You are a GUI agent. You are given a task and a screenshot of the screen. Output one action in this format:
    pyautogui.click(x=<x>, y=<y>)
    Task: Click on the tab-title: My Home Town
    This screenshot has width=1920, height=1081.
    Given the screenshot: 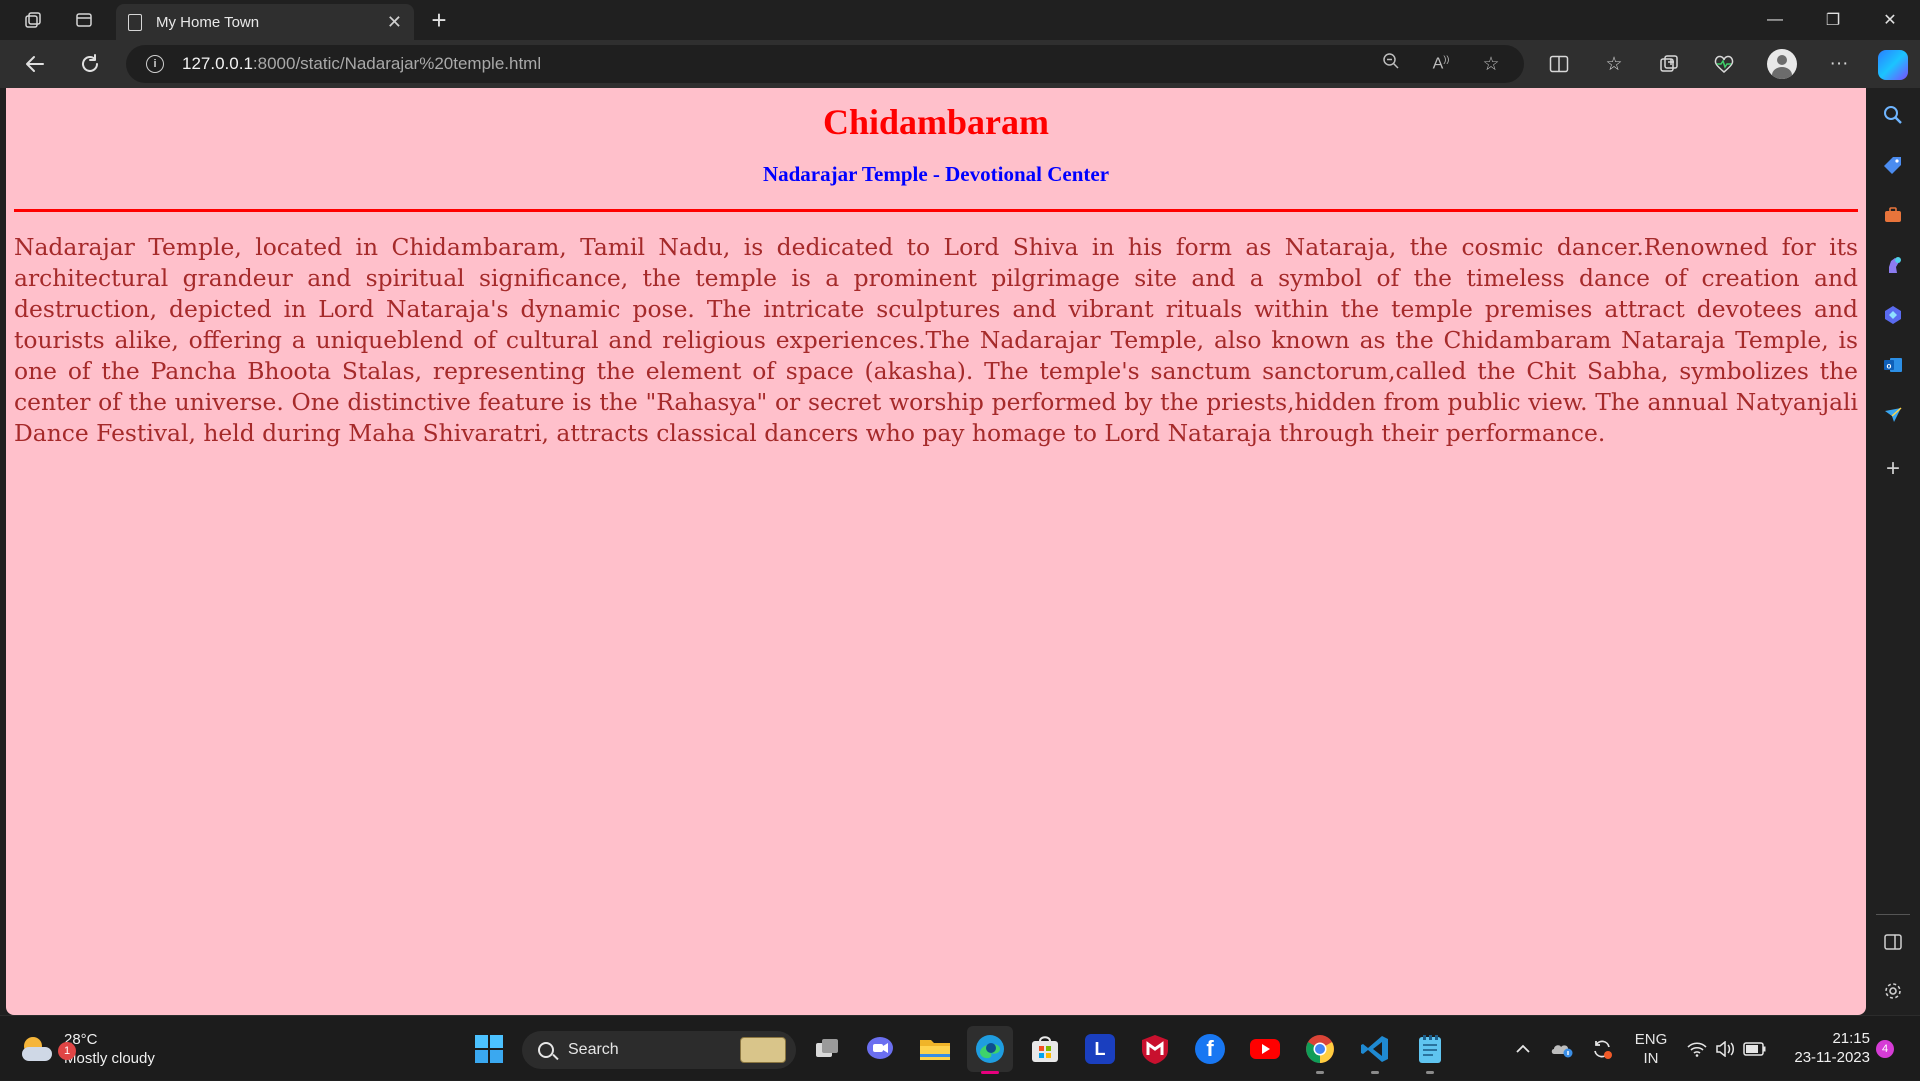 What is the action you would take?
    pyautogui.click(x=208, y=22)
    